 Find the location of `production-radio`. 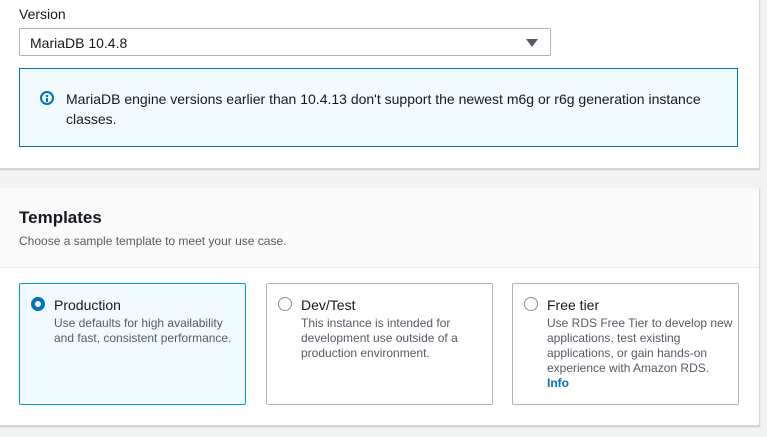

production-radio is located at coordinates (38, 304).